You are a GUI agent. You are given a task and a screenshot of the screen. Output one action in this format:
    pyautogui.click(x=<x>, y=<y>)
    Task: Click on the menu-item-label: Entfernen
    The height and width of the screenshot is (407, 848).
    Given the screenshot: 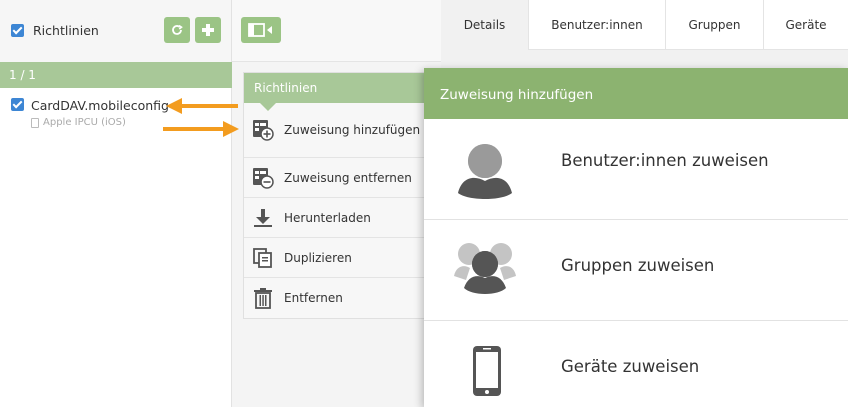 What is the action you would take?
    pyautogui.click(x=313, y=298)
    